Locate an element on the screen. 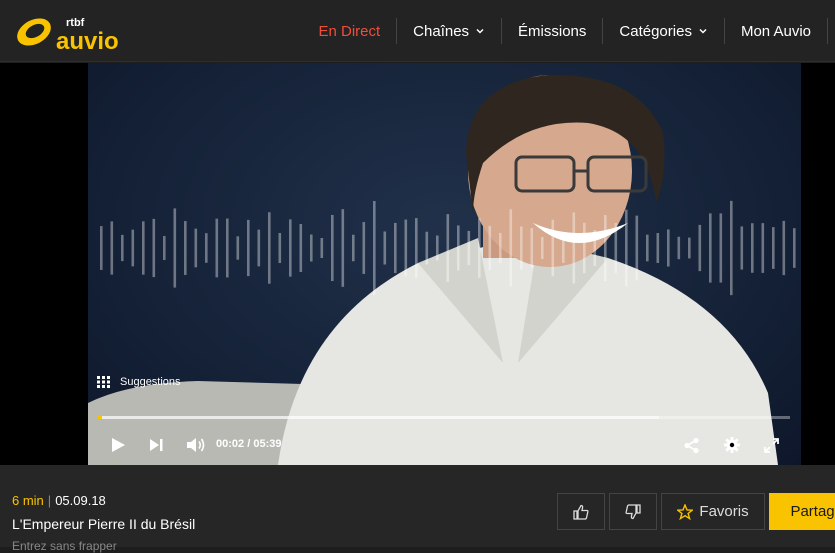 The image size is (835, 553). duration: 05:39 is located at coordinates (267, 444).